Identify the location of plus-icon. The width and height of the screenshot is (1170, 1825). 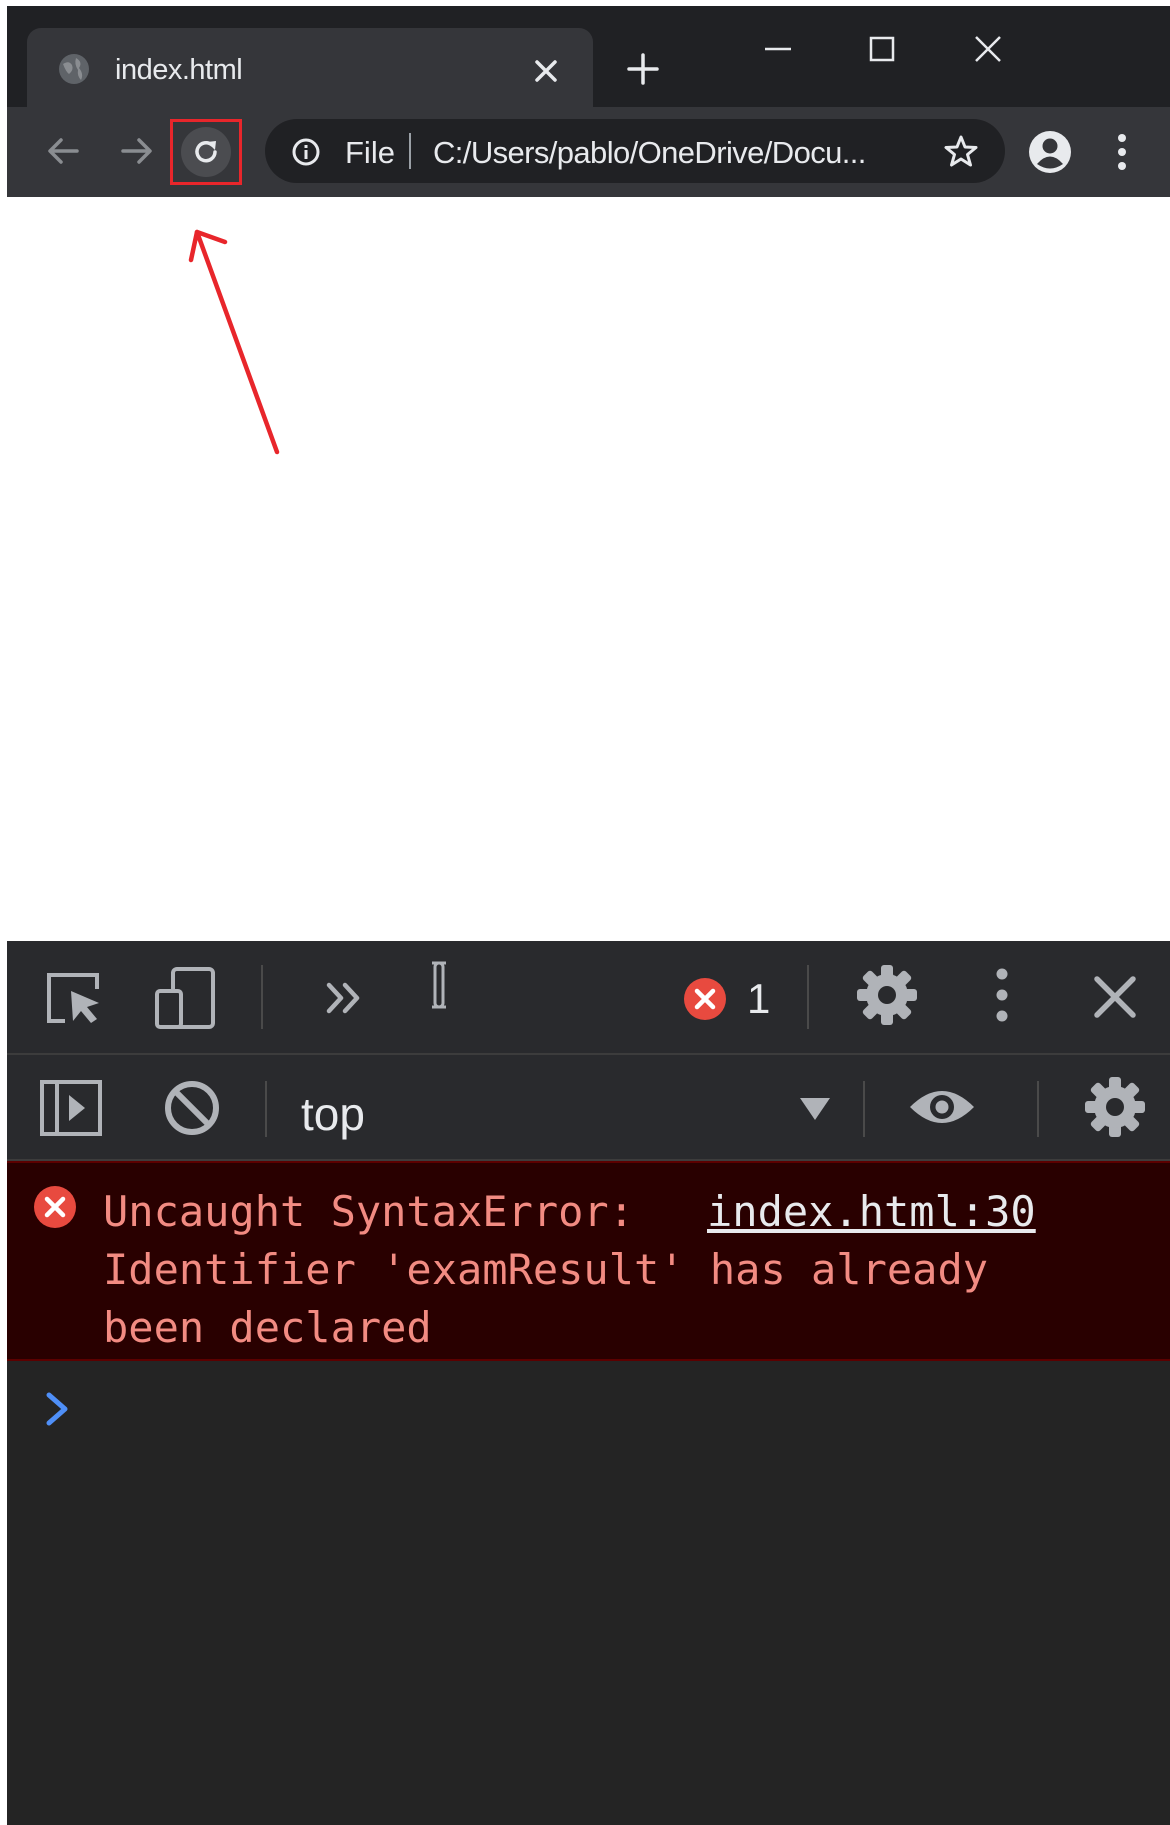
(643, 69).